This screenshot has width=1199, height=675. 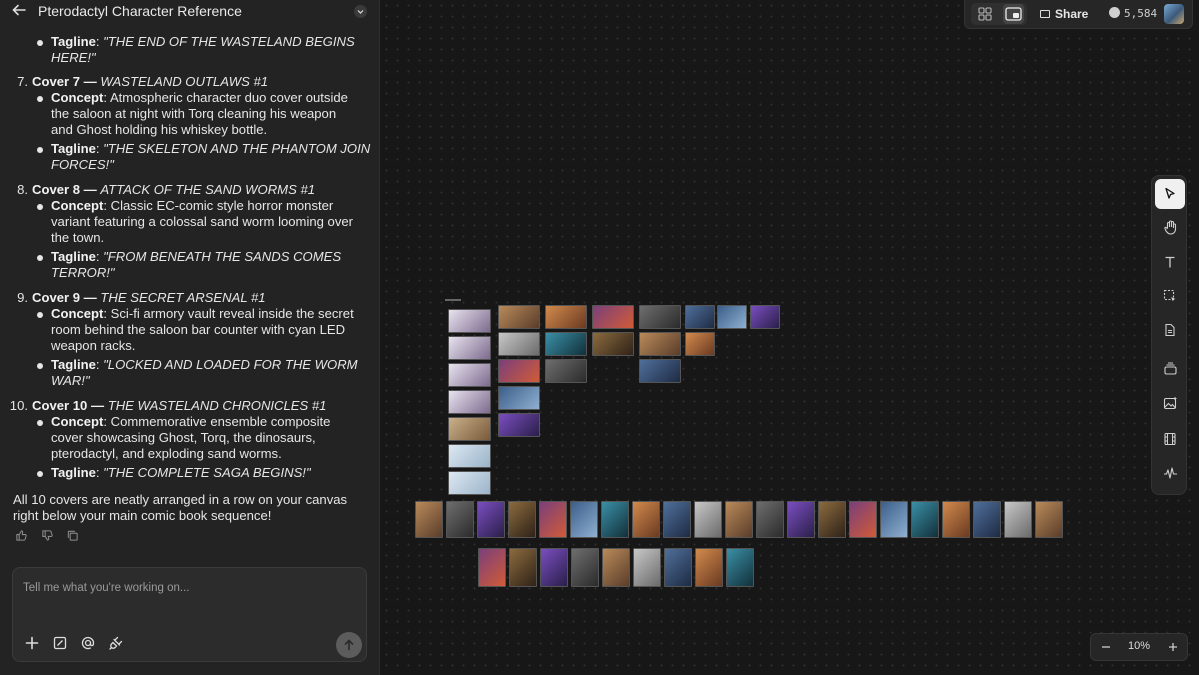 I want to click on hand-tool, so click(x=1170, y=228).